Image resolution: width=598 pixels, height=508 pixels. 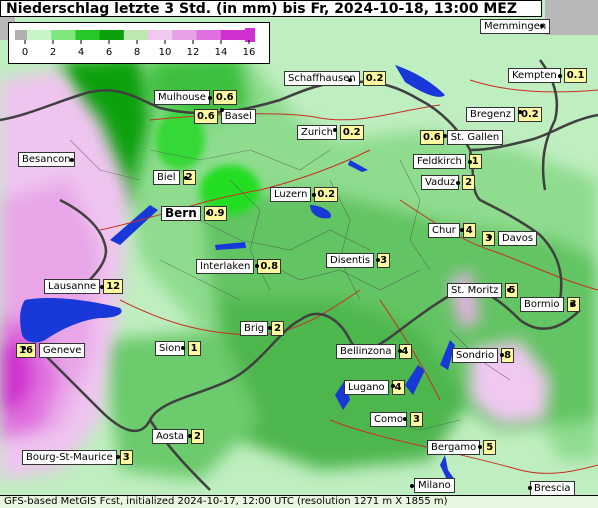 I want to click on station-label: Schaffhausen 0.2, so click(x=335, y=78).